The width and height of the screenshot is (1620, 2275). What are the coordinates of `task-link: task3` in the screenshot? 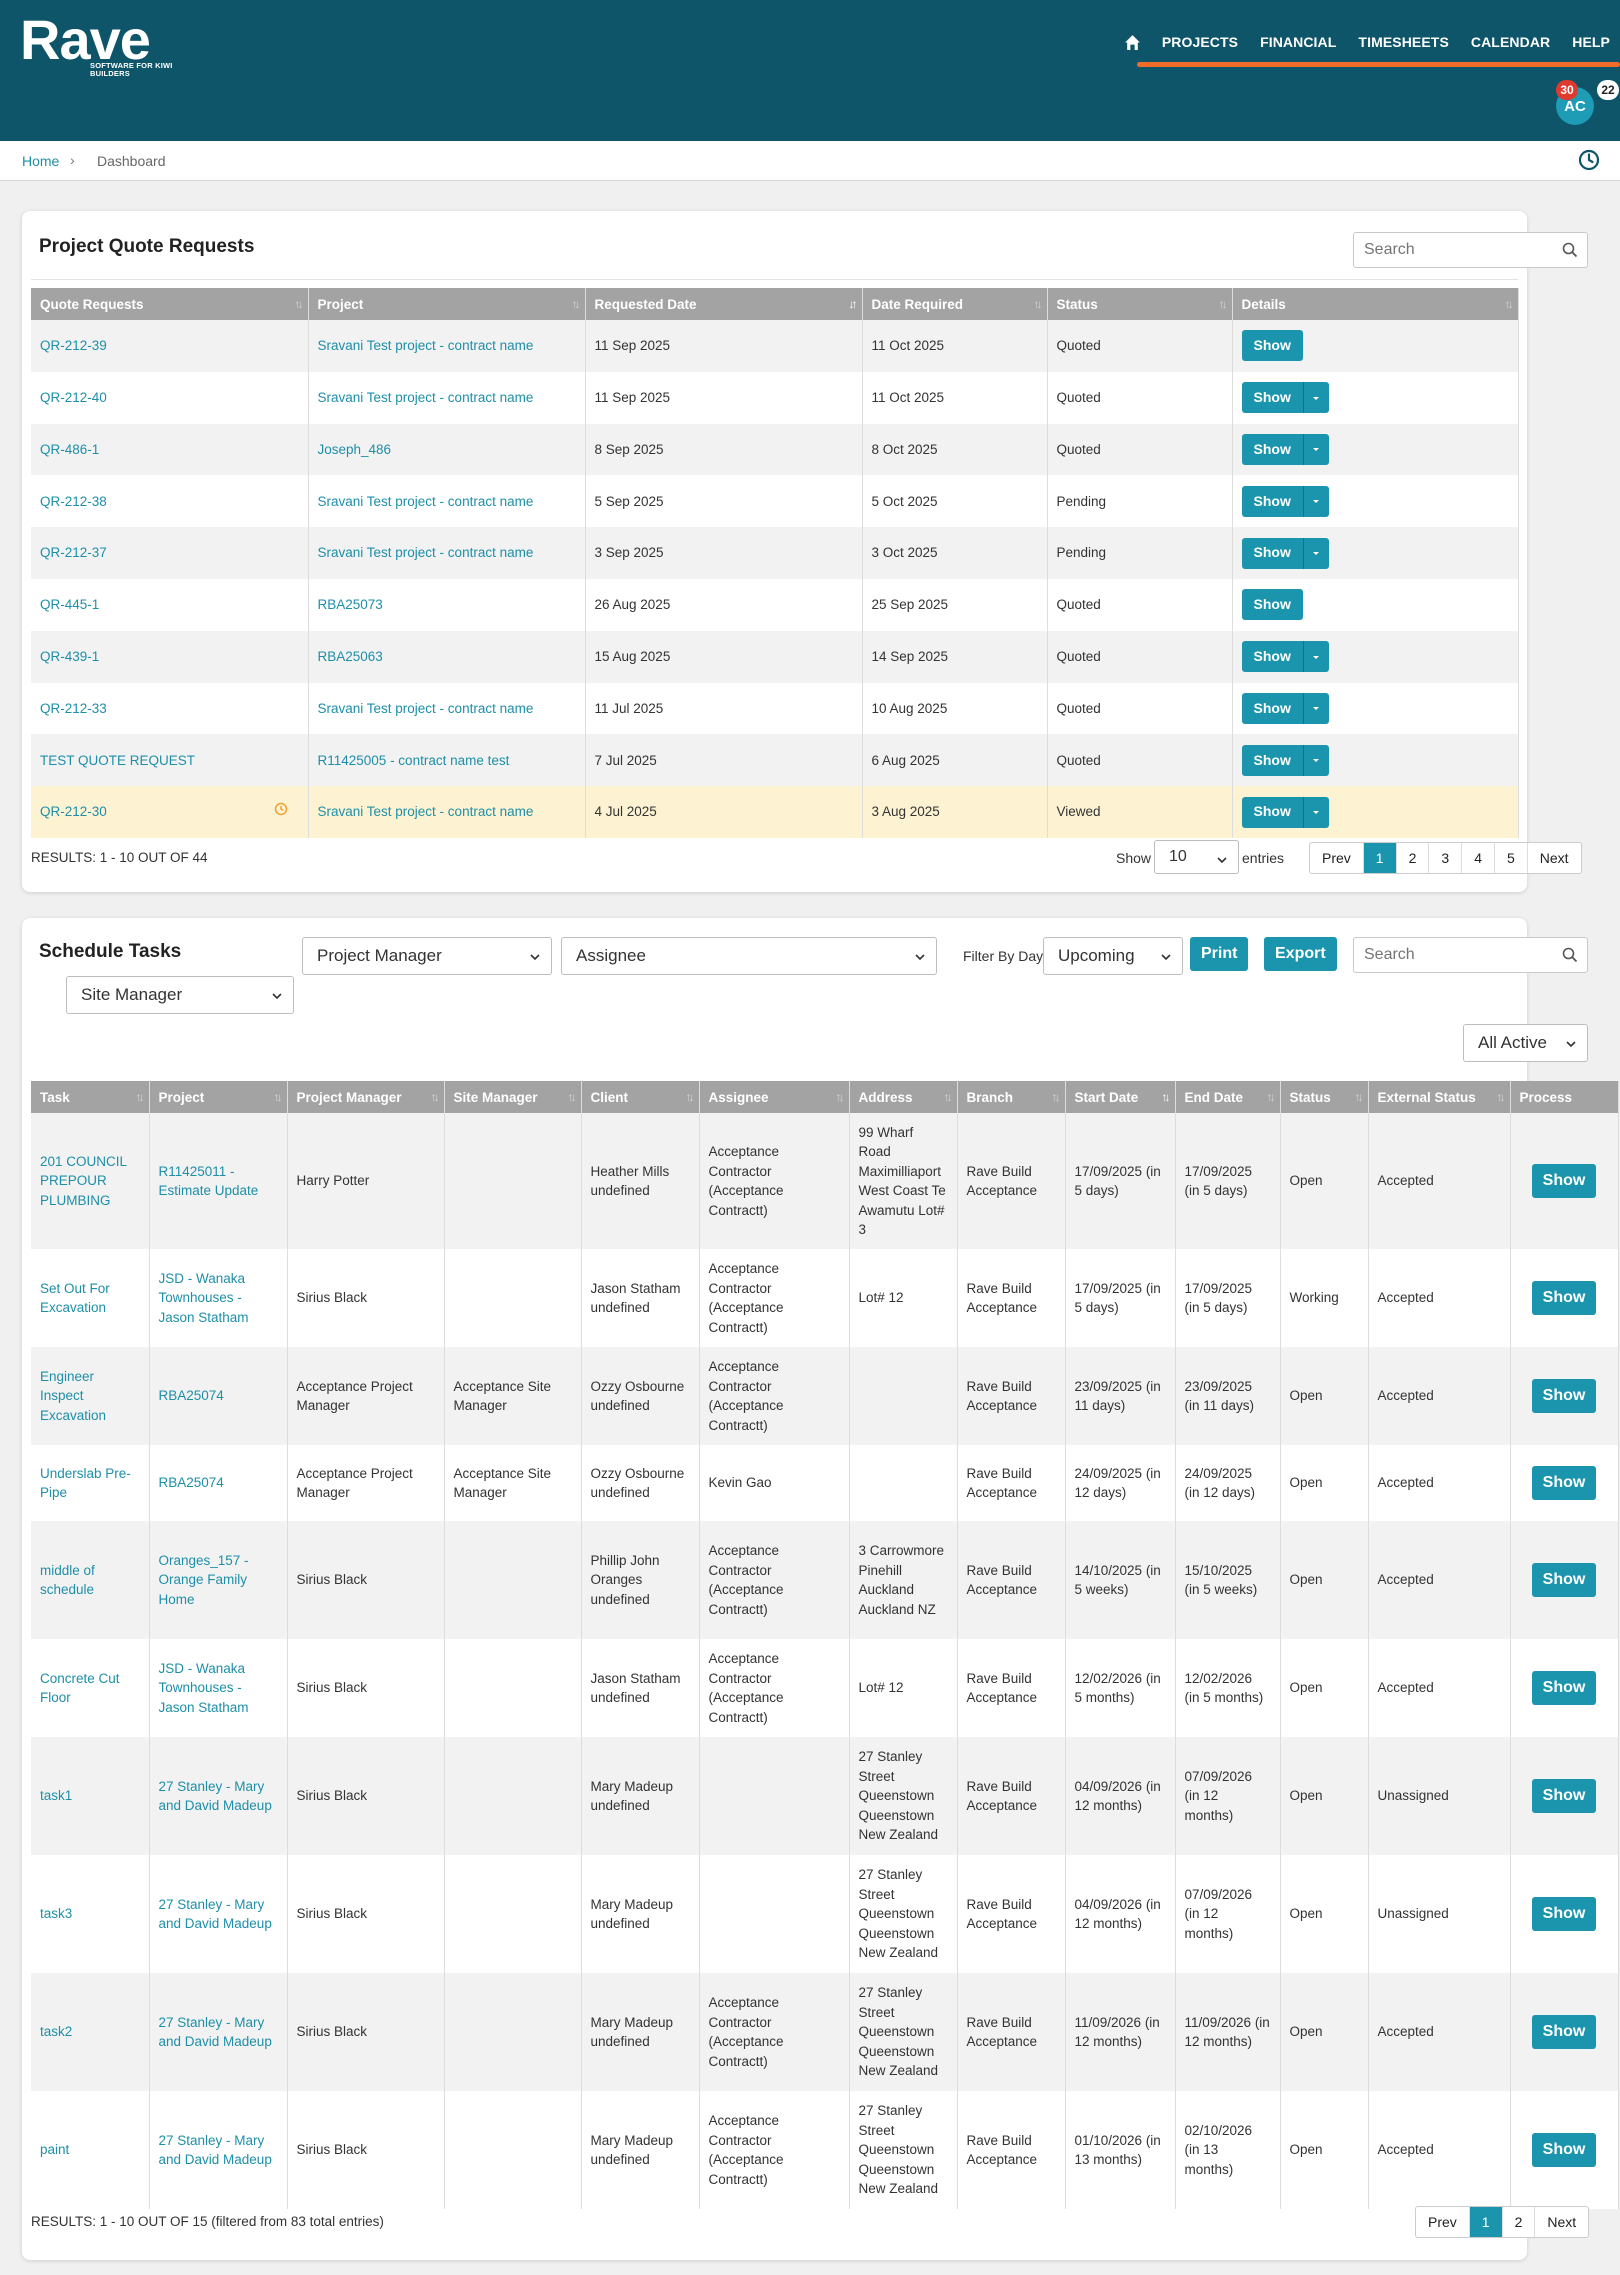 It's located at (56, 1913).